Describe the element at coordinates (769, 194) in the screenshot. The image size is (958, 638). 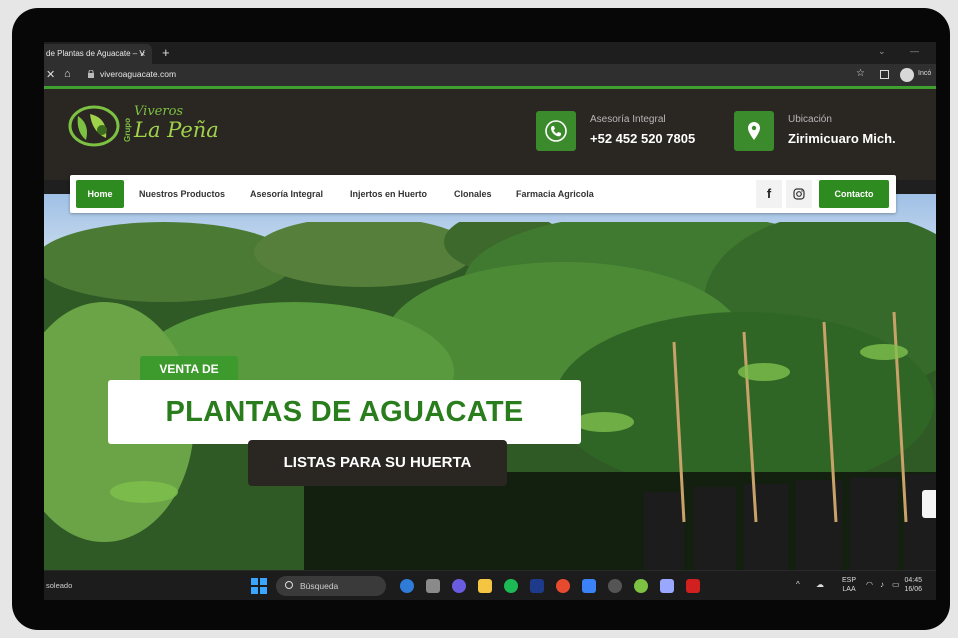
I see `facebook-icon: f` at that location.